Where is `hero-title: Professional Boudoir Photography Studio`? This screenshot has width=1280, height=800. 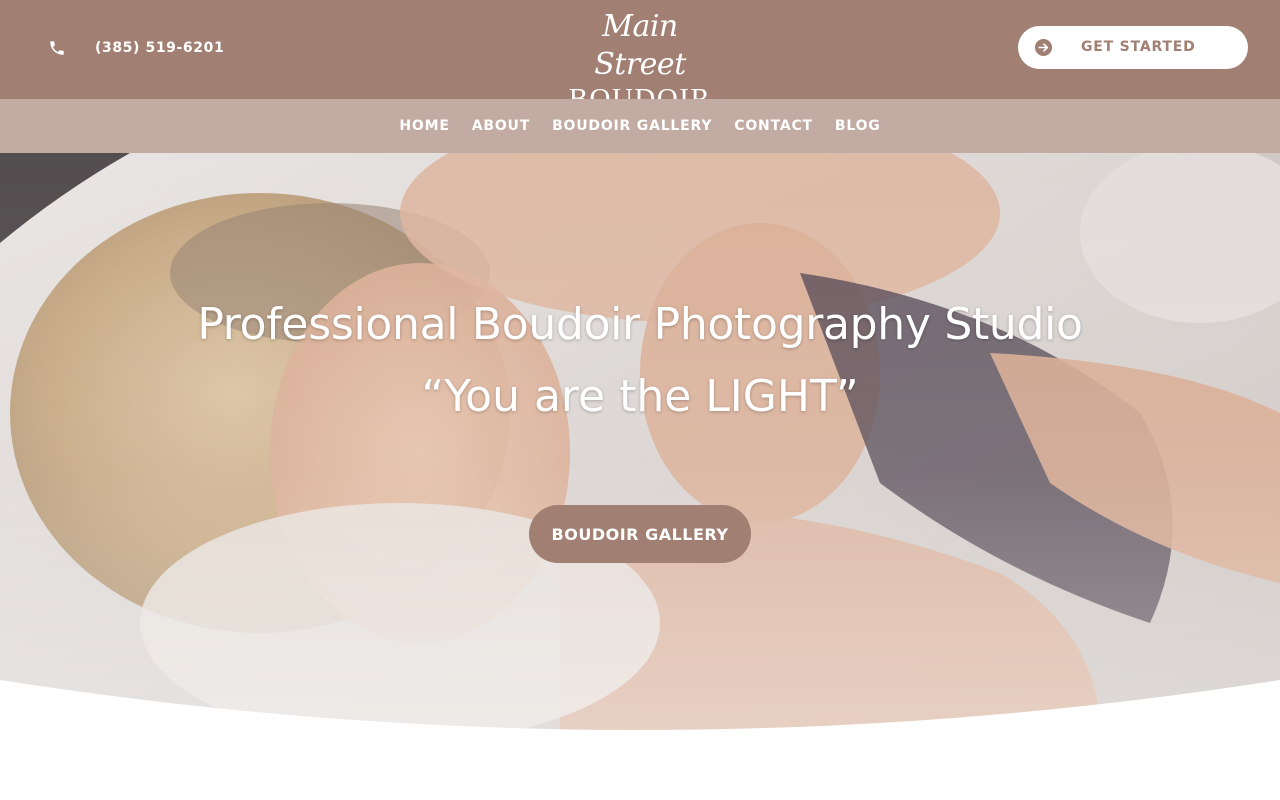 hero-title: Professional Boudoir Photography Studio is located at coordinates (640, 324).